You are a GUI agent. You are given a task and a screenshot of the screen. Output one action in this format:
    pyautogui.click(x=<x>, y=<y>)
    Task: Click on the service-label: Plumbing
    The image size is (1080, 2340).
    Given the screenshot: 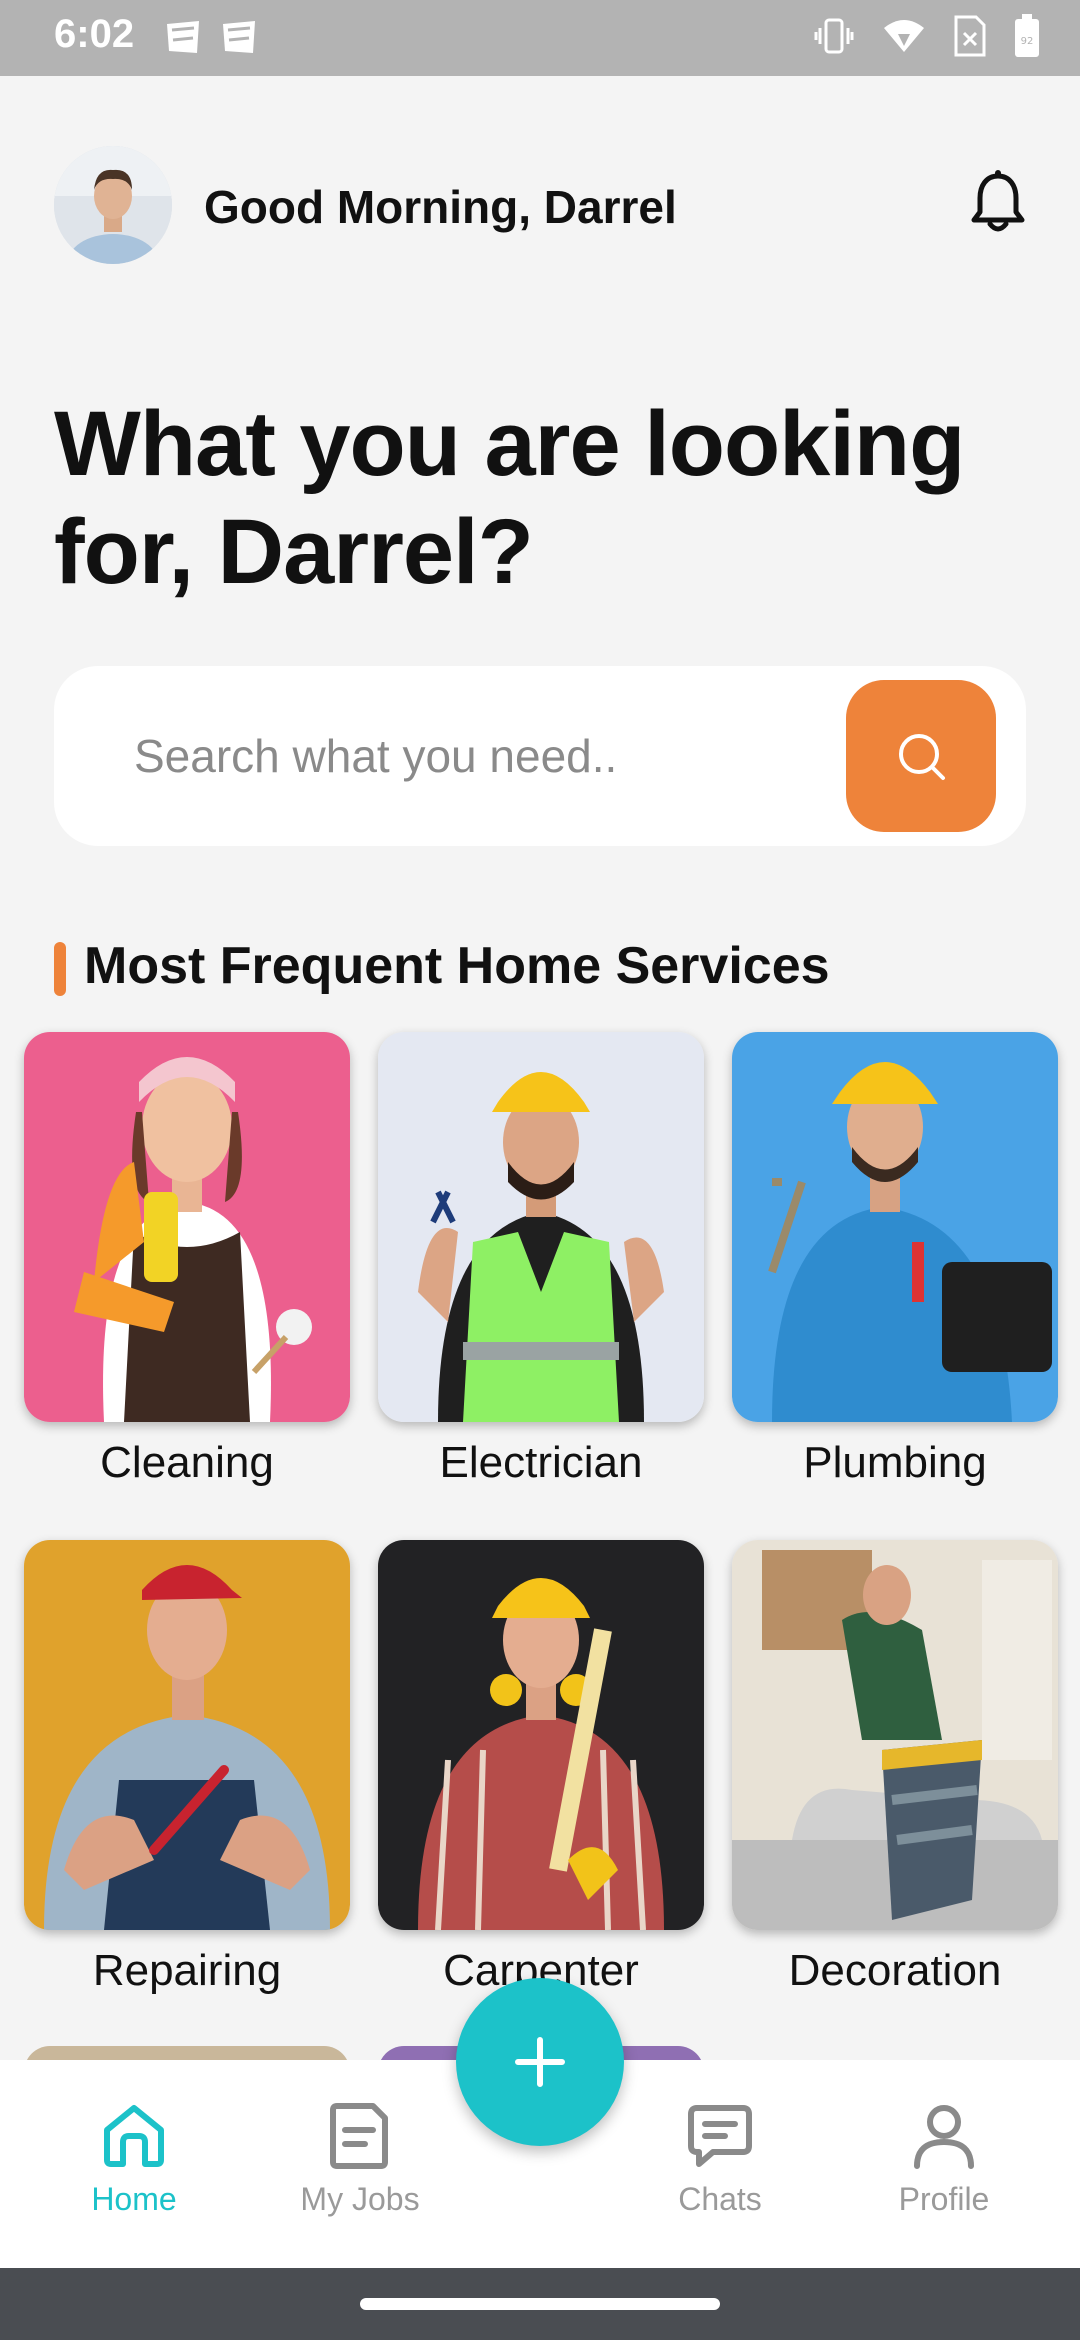 What is the action you would take?
    pyautogui.click(x=895, y=1462)
    